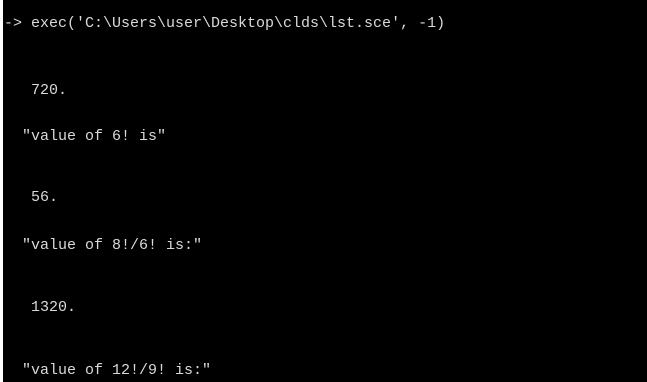 The height and width of the screenshot is (382, 647). Describe the element at coordinates (103, 245) in the screenshot. I see `console-output-line: "value of 8!/6! is:"` at that location.